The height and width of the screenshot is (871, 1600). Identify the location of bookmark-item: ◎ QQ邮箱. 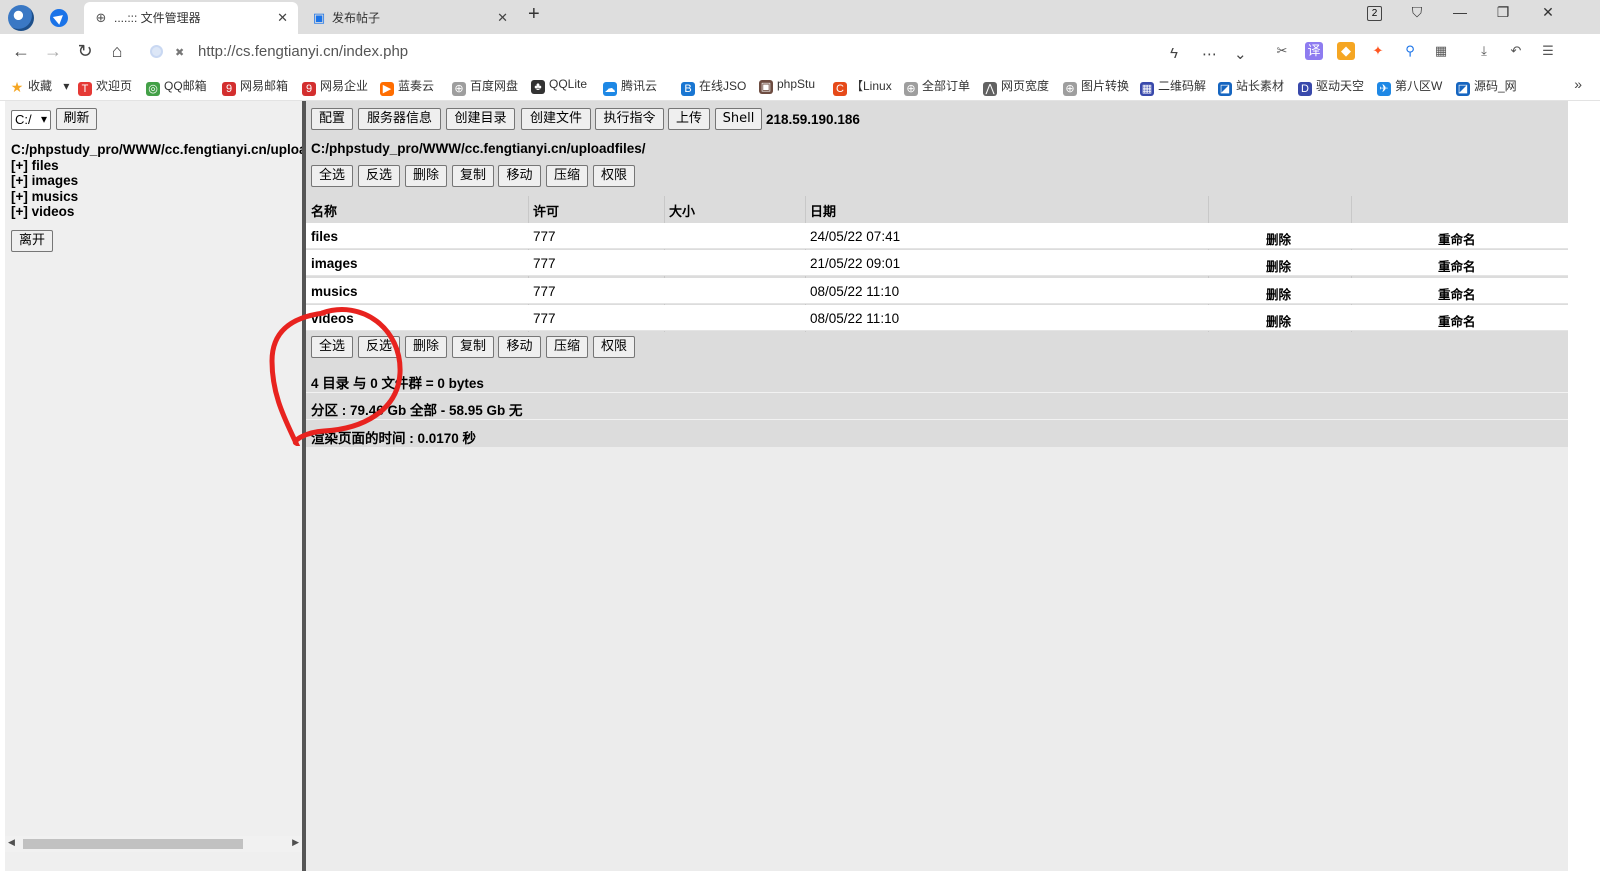
(176, 86).